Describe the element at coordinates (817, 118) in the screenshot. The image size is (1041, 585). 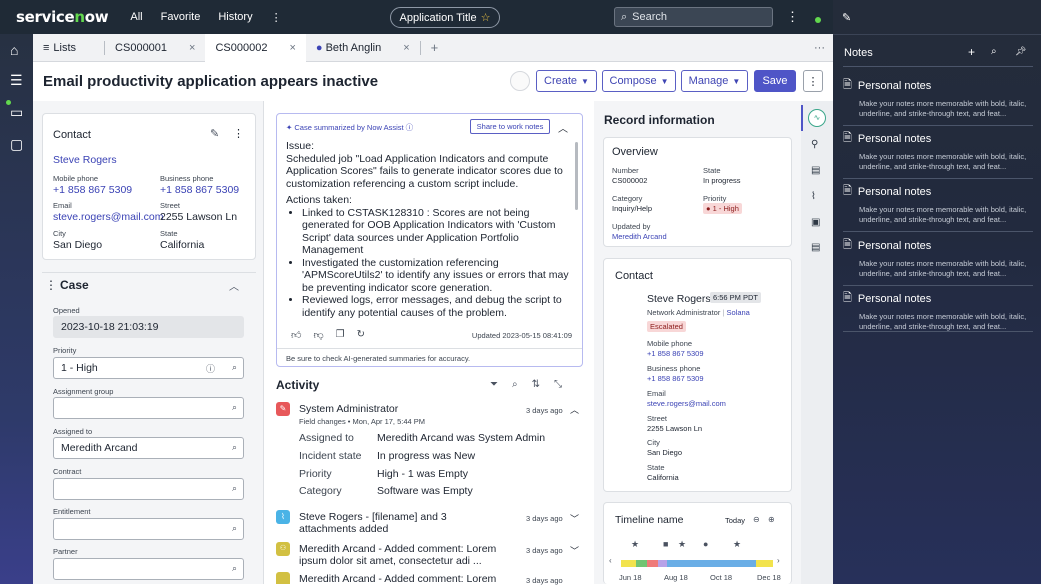
I see `activity-pulse-icon: ∿` at that location.